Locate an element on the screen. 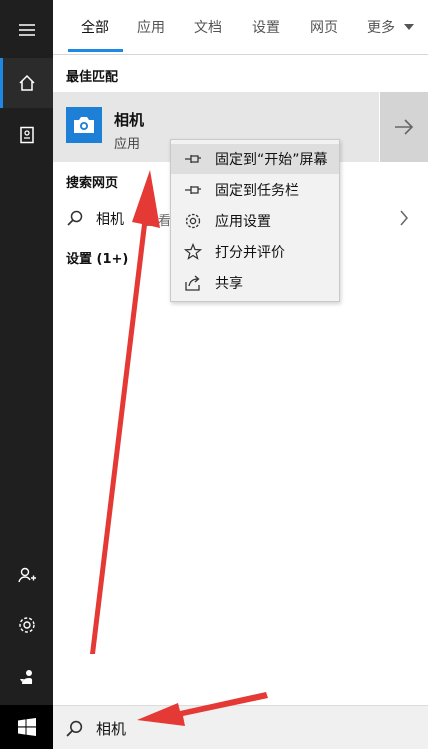 This screenshot has width=428, height=749. tab-web: 网页 is located at coordinates (324, 27).